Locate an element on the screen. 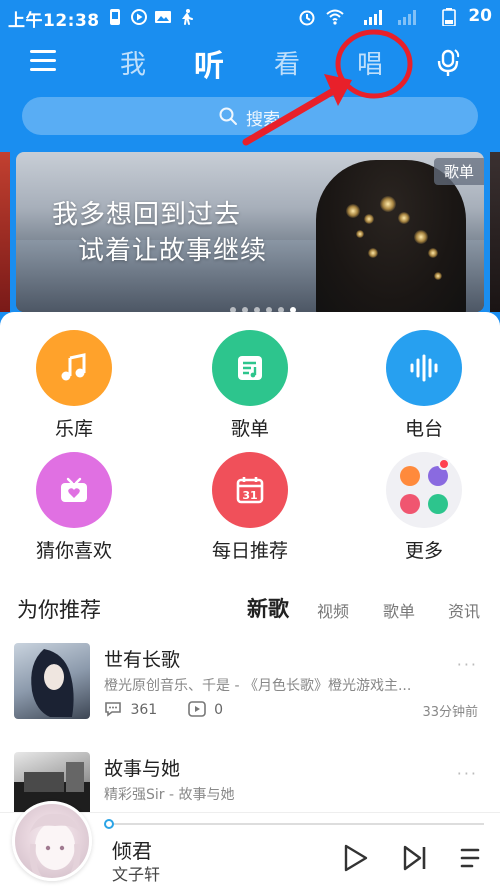  top-nav: 我 听 看 唱 is located at coordinates (250, 63).